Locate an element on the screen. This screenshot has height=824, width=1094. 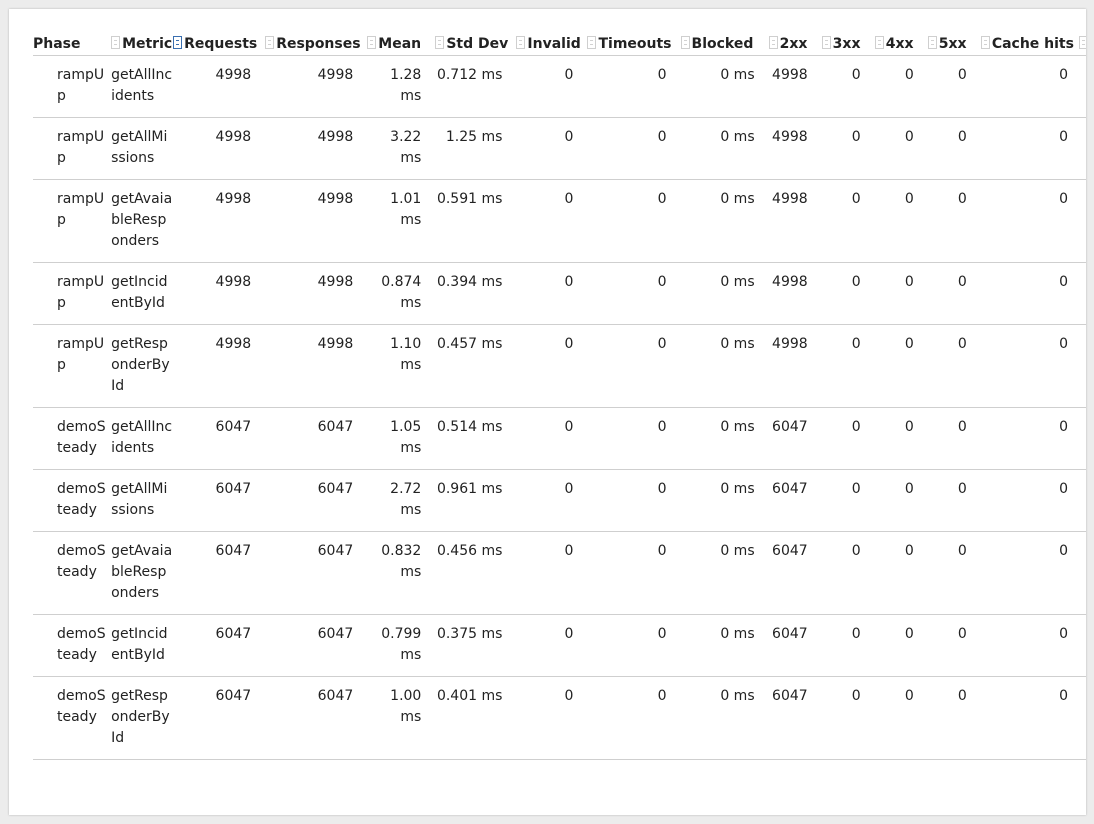
col-header-mean: Mean is located at coordinates (401, 43).